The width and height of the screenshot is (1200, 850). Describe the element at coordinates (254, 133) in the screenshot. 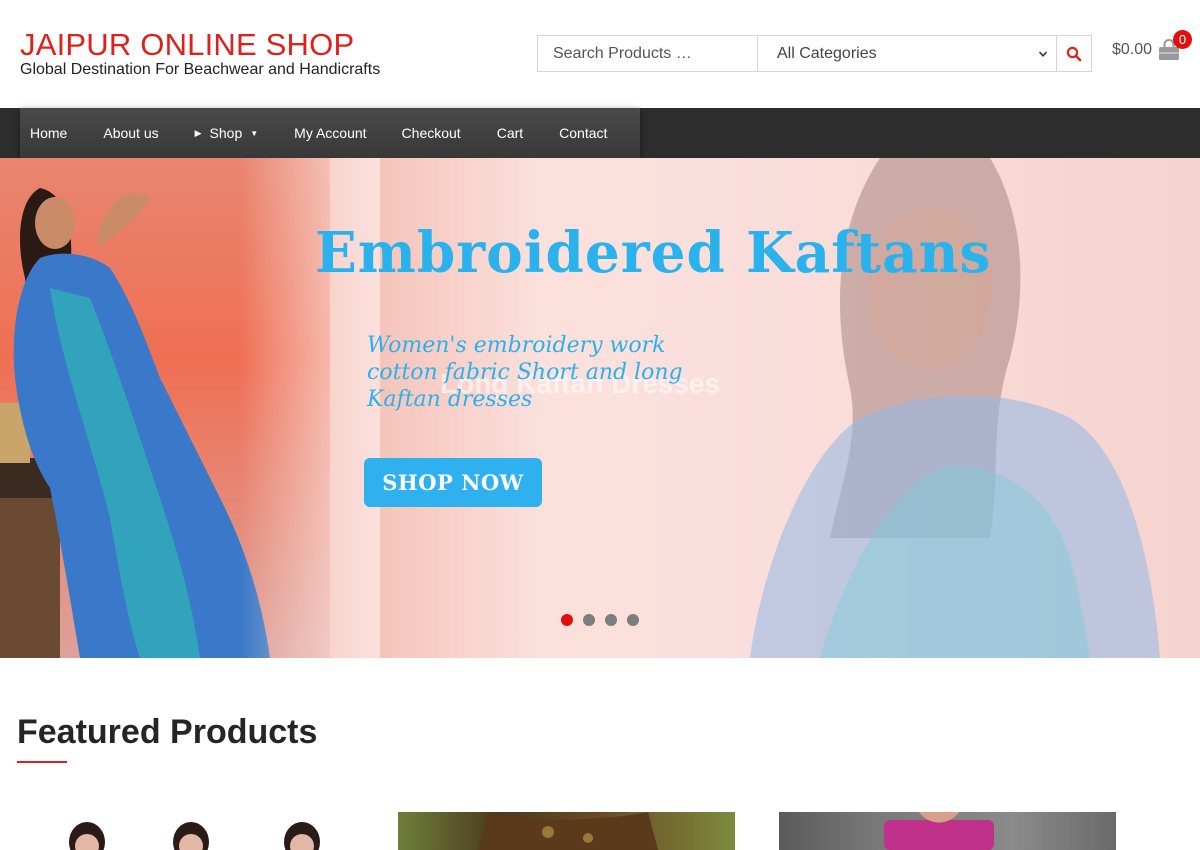

I see `caret-down-icon: ▼` at that location.